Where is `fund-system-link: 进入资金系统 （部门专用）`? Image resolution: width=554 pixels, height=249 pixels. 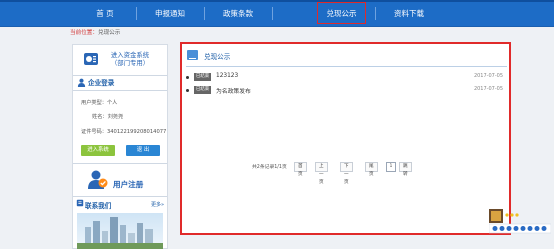 fund-system-link: 进入资金系统 （部门专用） is located at coordinates (130, 59).